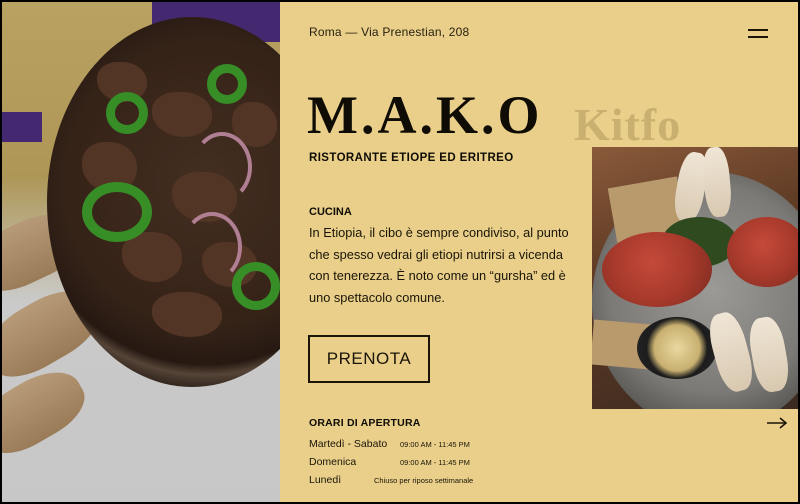 The height and width of the screenshot is (504, 800). What do you see at coordinates (389, 462) in the screenshot?
I see `hours-row: Domenica 09:00 AM - 11:45 PM` at bounding box center [389, 462].